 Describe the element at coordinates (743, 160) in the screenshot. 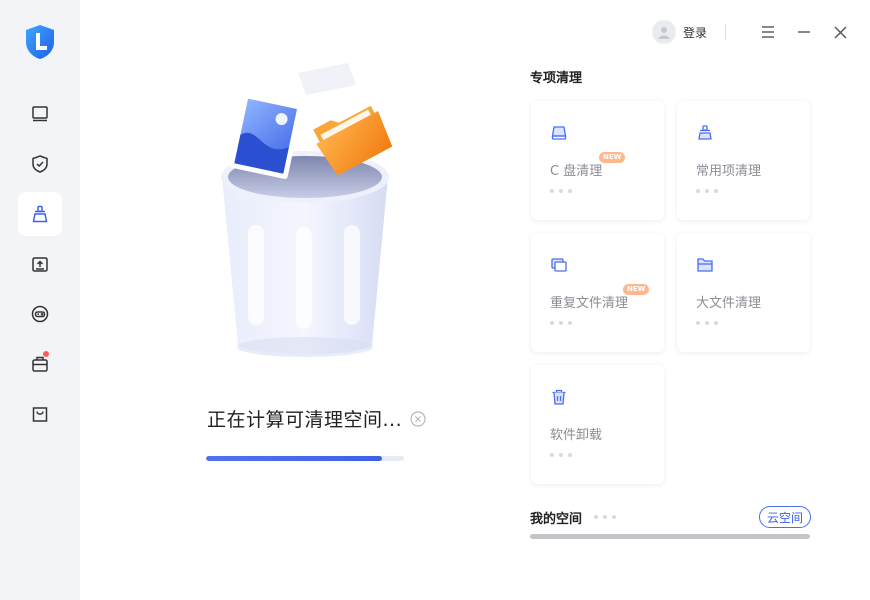

I see `card-common-items-clean: 常用项清理` at that location.